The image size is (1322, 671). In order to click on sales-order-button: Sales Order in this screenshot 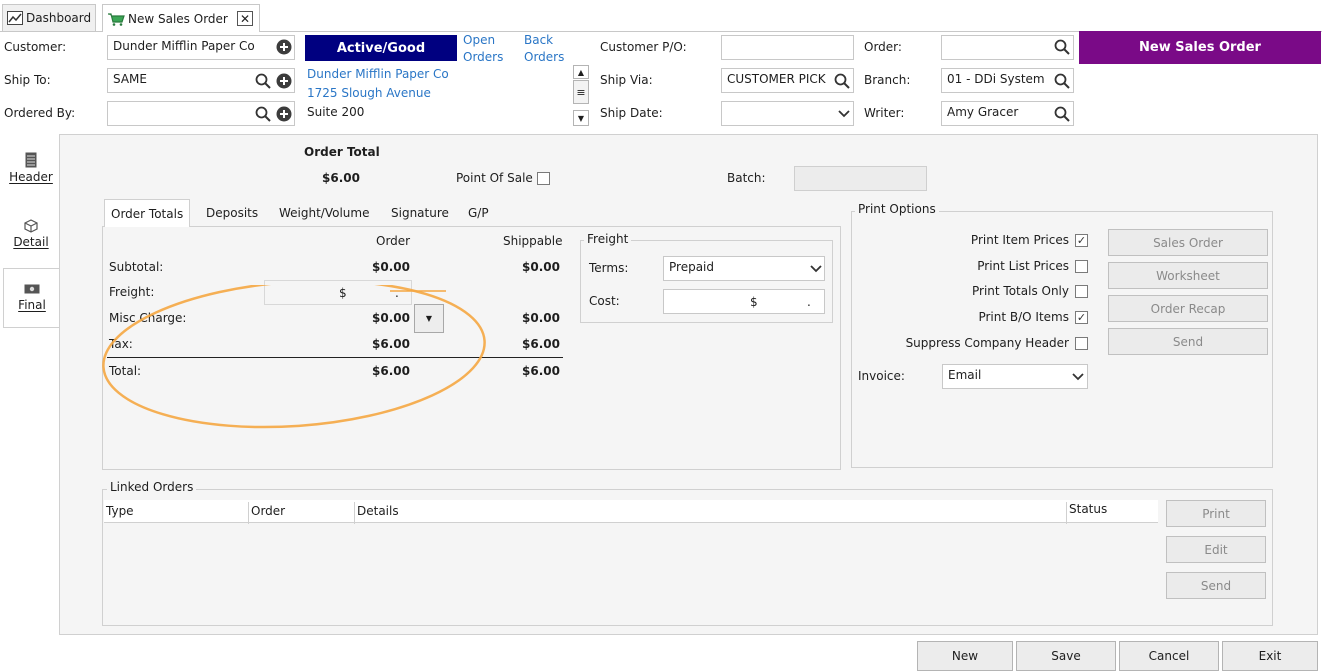, I will do `click(1188, 242)`.